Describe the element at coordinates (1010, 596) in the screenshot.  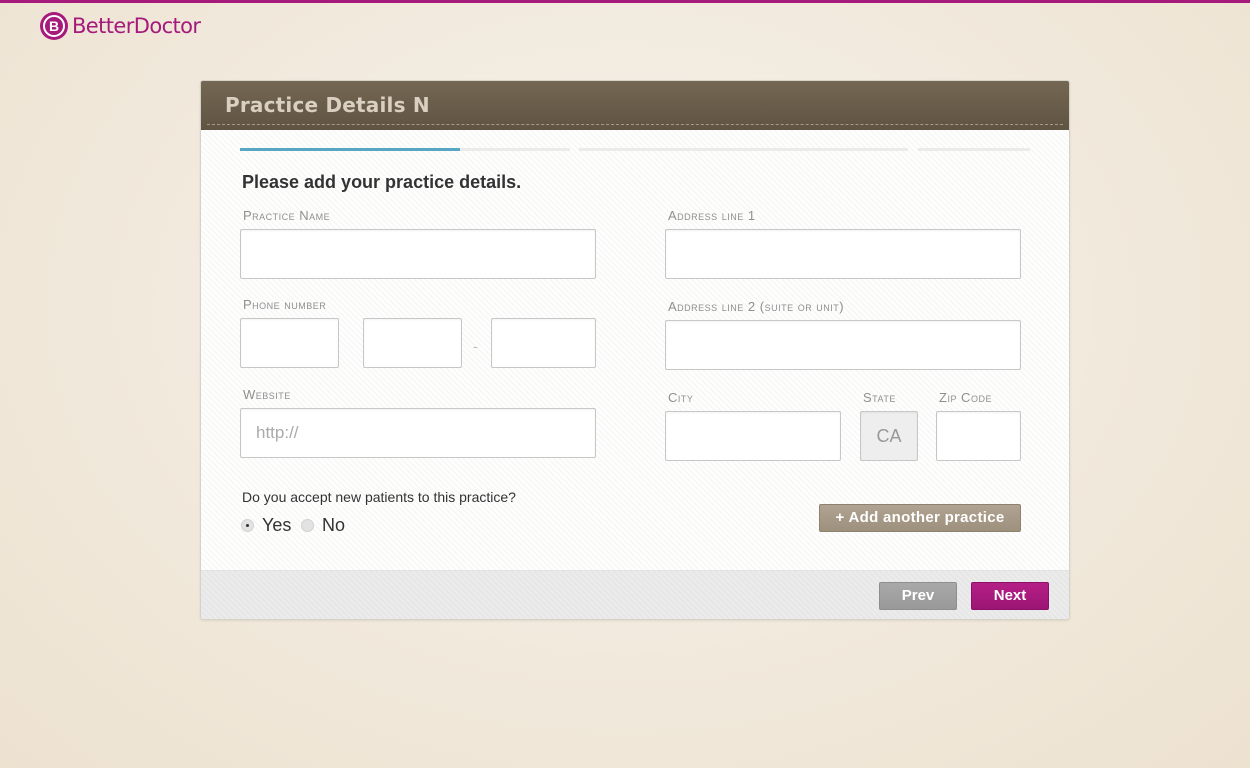
I see `next-button: Next` at that location.